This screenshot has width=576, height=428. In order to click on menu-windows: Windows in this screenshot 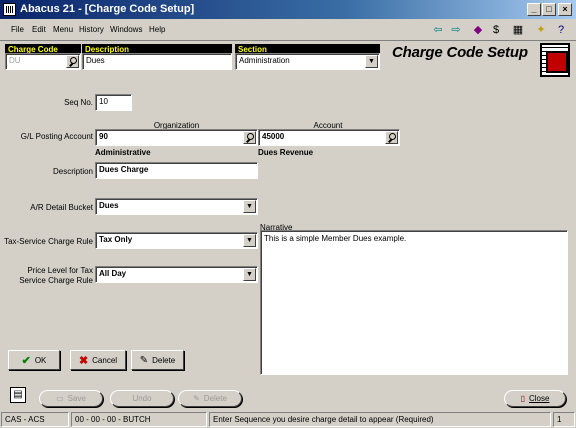, I will do `click(126, 29)`.